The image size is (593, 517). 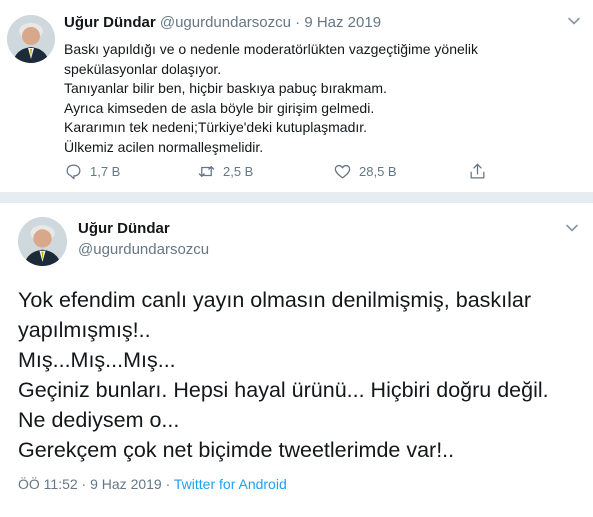 What do you see at coordinates (342, 171) in the screenshot?
I see `heart-icon` at bounding box center [342, 171].